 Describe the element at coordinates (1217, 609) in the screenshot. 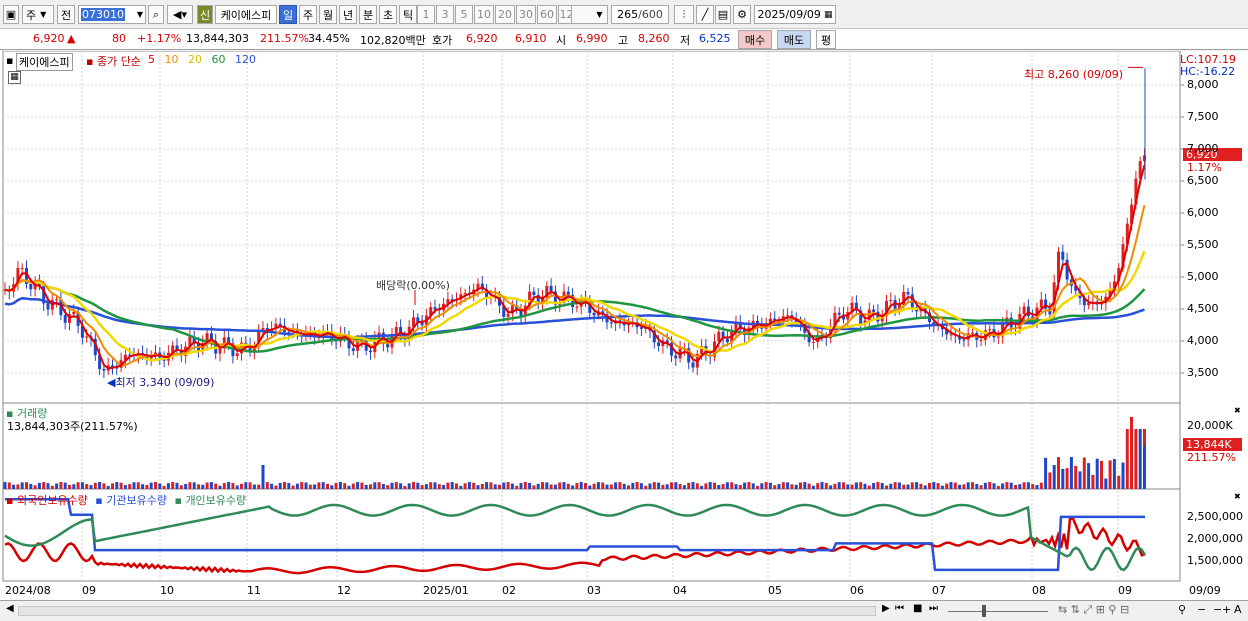

I see `minimize-icon: −` at that location.